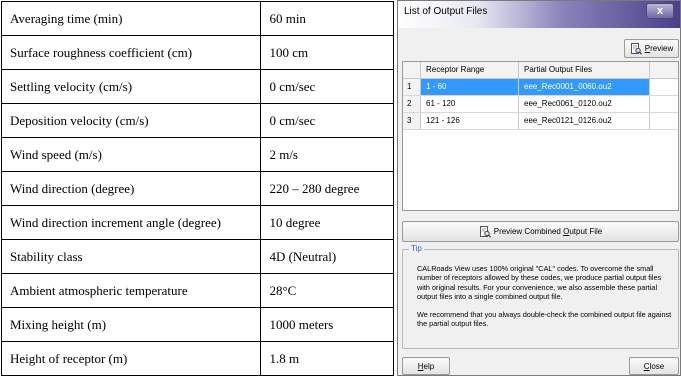 Image resolution: width=681 pixels, height=376 pixels. What do you see at coordinates (131, 222) in the screenshot?
I see `parameter-name: Wind direction increment angle (degree)` at bounding box center [131, 222].